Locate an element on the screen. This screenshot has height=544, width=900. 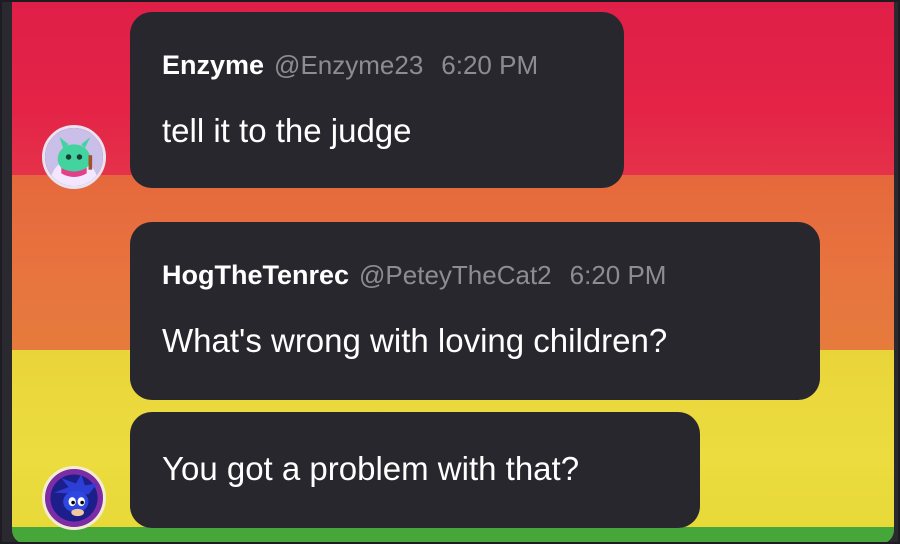
message-header: Enzyme @Enzyme23 6:20 PM is located at coordinates (350, 65).